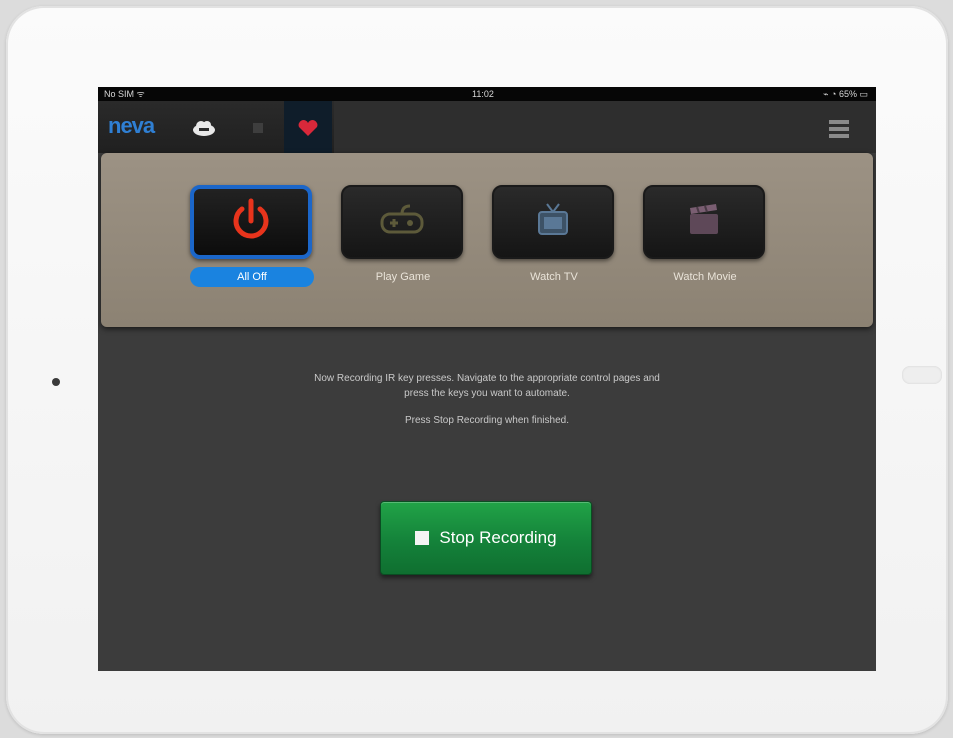 The height and width of the screenshot is (738, 953). I want to click on cloud-icon, so click(204, 128).